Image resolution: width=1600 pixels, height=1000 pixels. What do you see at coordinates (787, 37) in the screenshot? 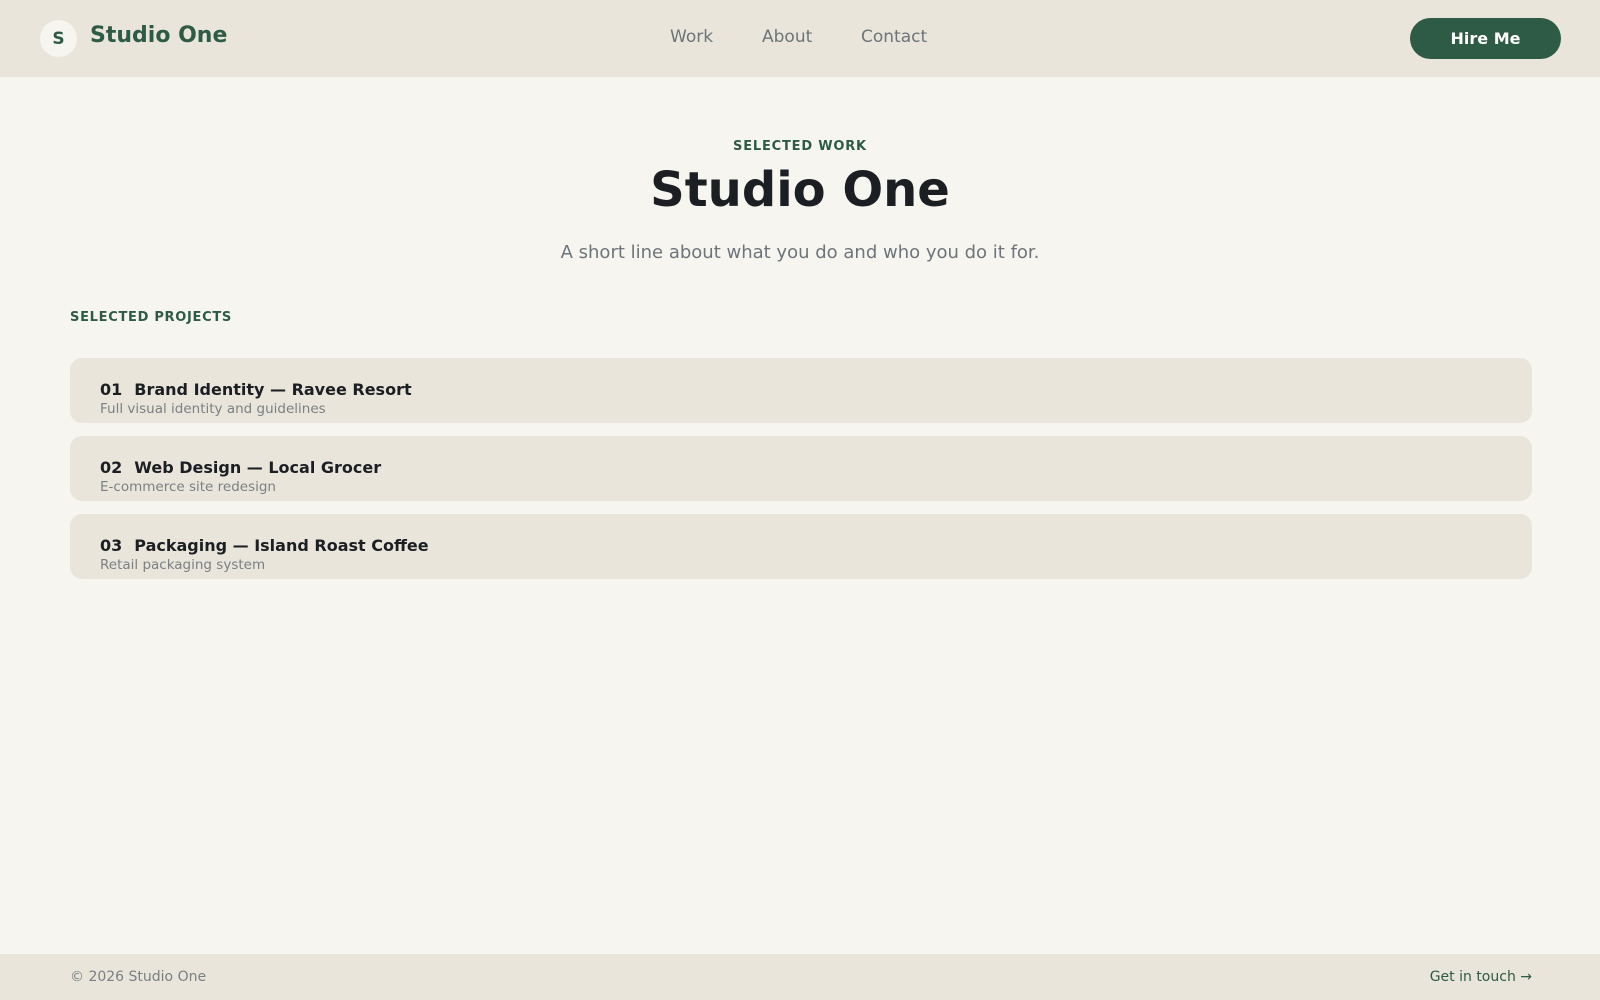
I see `nav-link-about: About` at bounding box center [787, 37].